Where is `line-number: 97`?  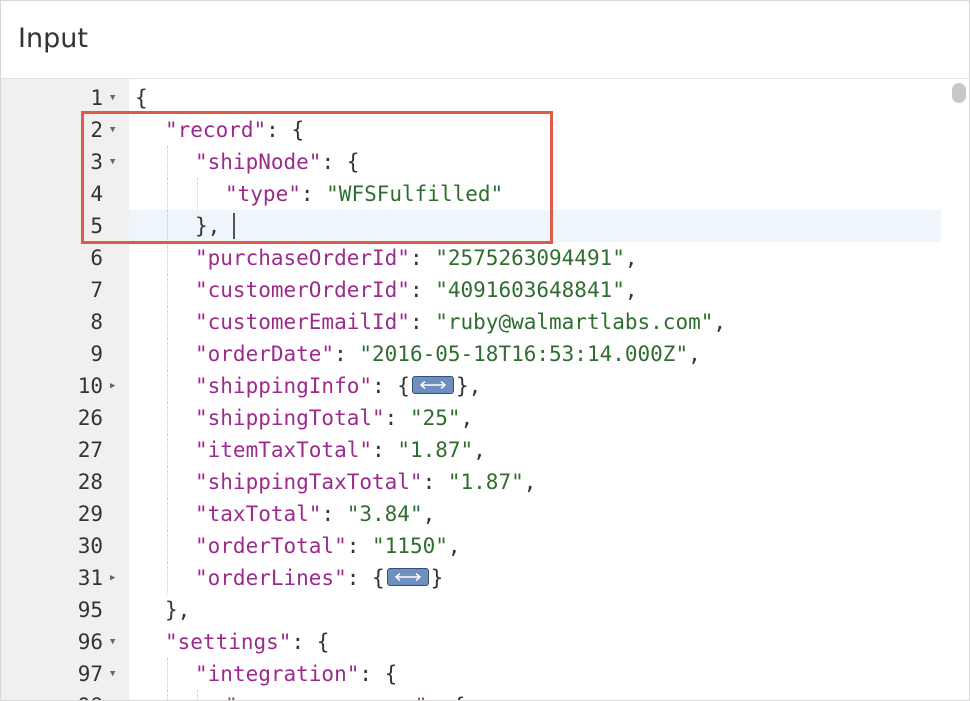 line-number: 97 is located at coordinates (90, 674).